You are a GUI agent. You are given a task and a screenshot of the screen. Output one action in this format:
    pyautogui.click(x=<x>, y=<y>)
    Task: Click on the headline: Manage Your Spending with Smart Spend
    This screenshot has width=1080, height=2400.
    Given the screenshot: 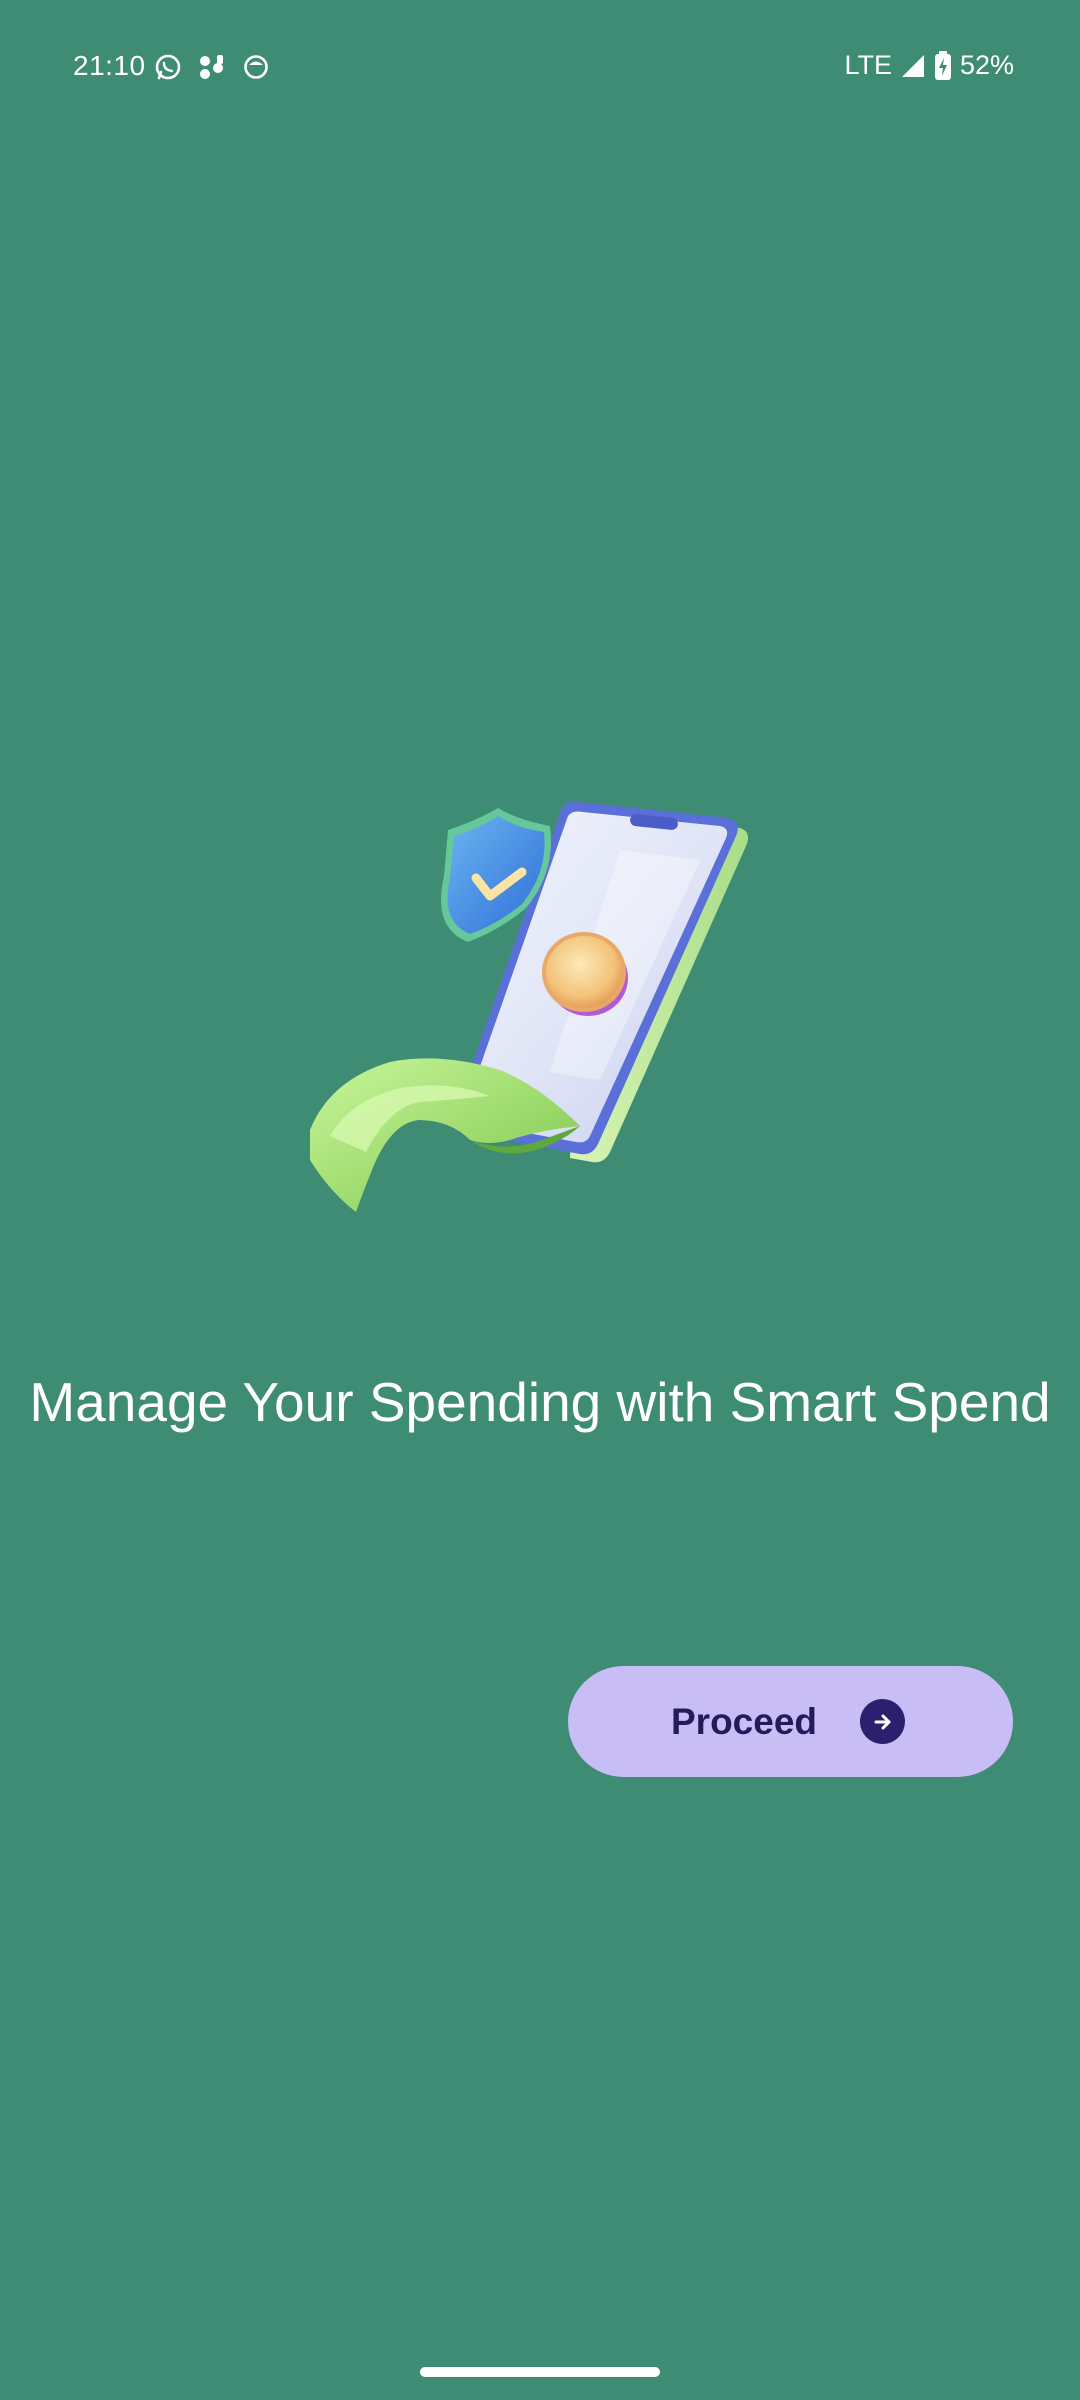 What is the action you would take?
    pyautogui.click(x=540, y=1402)
    